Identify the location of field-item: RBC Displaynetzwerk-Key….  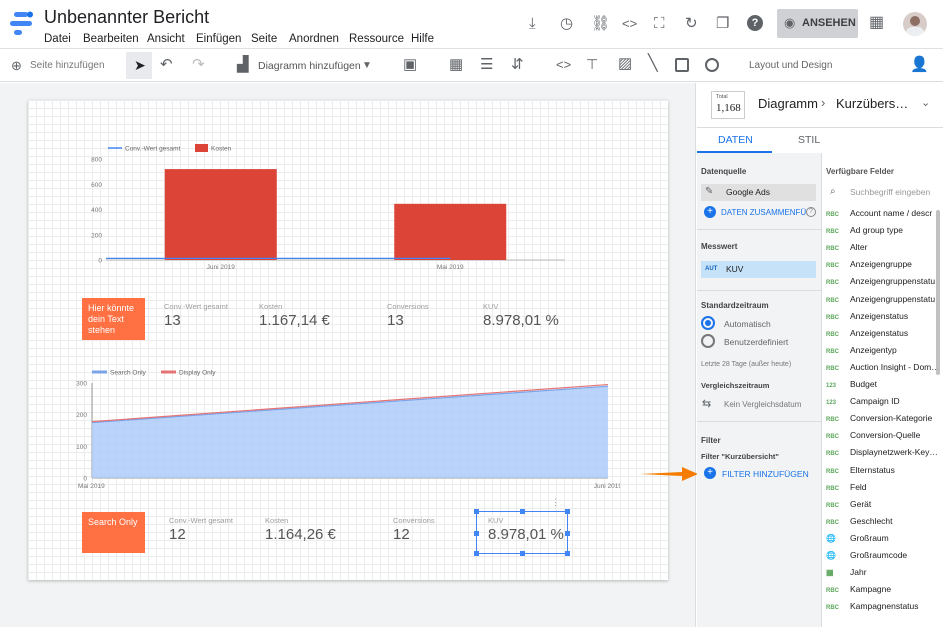
(882, 455).